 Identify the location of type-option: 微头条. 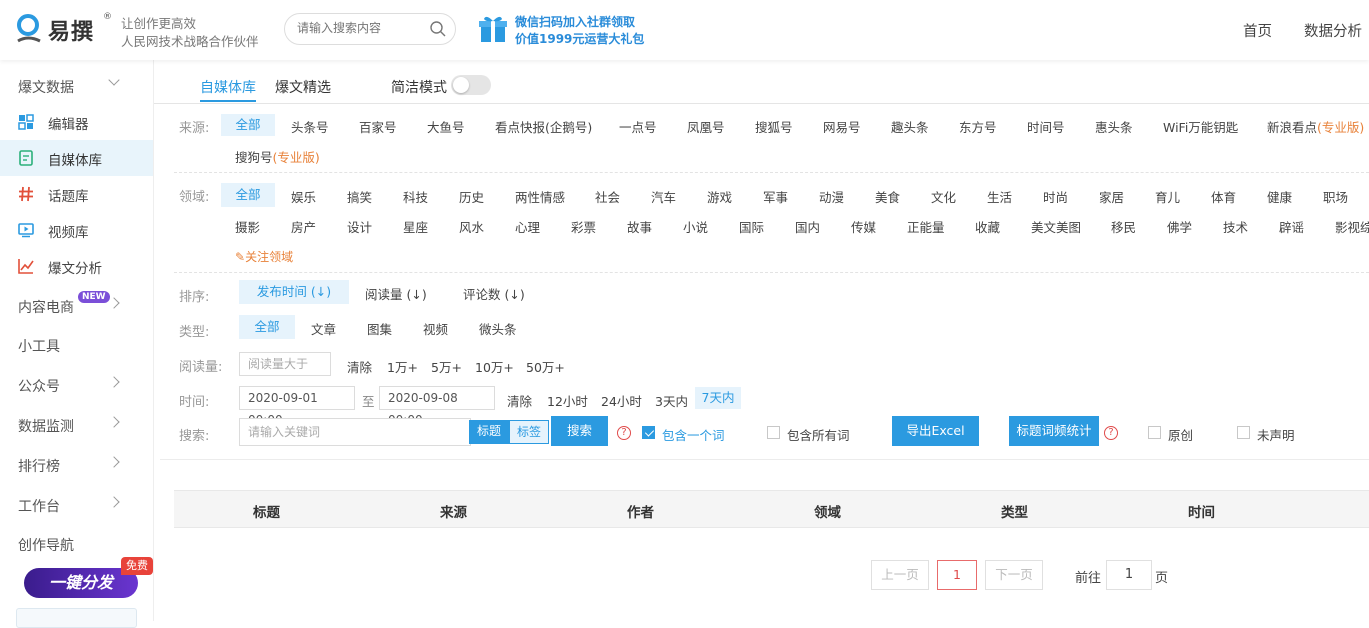
(498, 328).